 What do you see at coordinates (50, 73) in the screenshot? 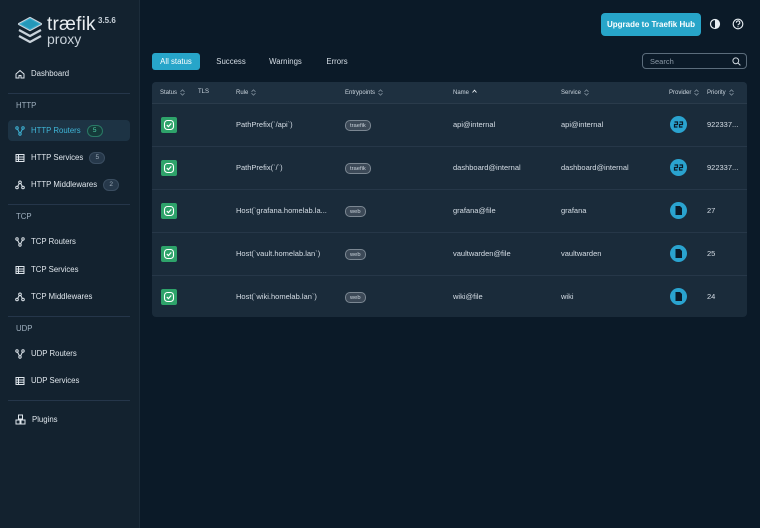
I see `sidebar-item-label: Dashboard` at bounding box center [50, 73].